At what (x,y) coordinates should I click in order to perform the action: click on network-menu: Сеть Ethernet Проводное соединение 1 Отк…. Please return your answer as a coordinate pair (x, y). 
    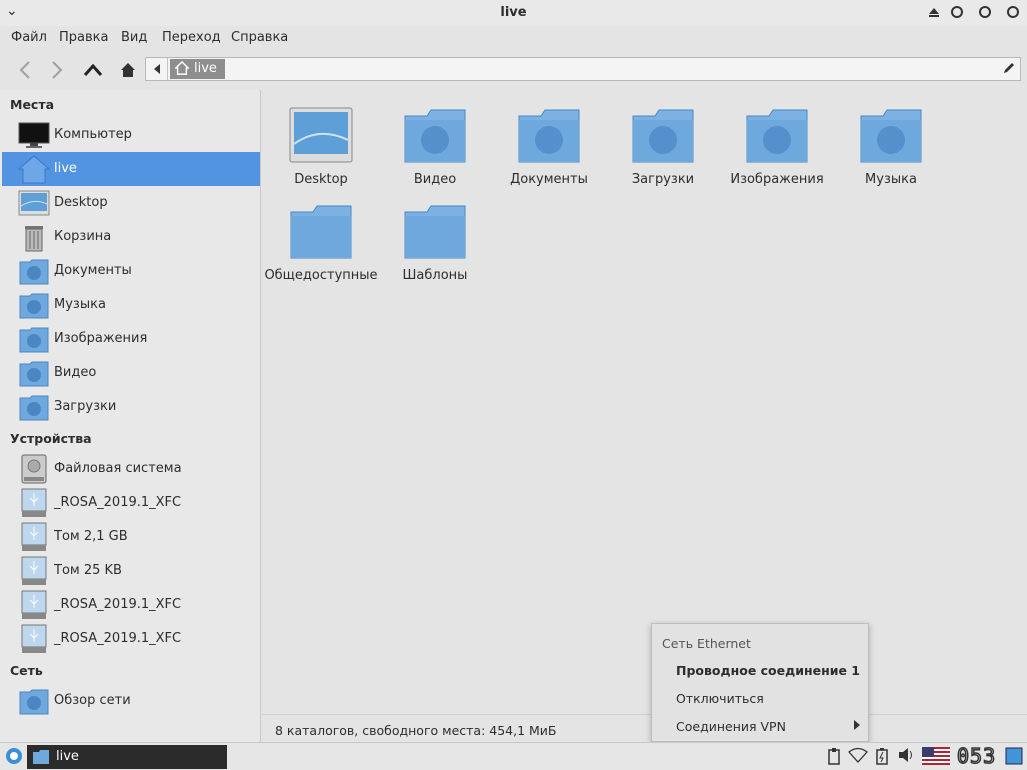
    Looking at the image, I should click on (760, 682).